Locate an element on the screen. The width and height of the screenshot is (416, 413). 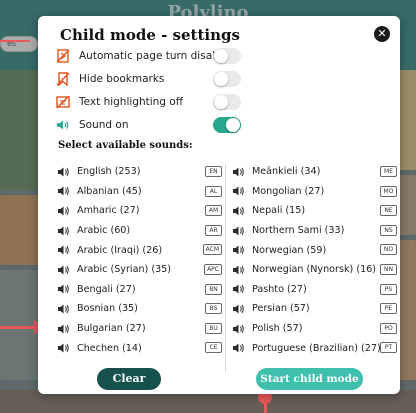
highlight-off-icon is located at coordinates (63, 102).